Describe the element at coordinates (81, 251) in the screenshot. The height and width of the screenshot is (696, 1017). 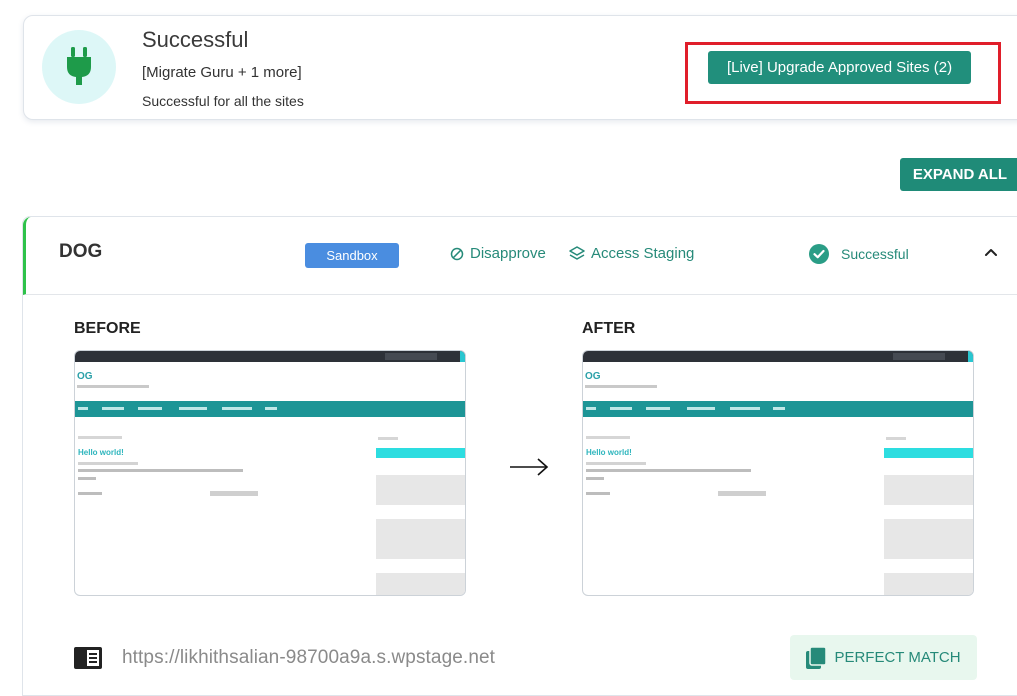
I see `site-name: DOG` at that location.